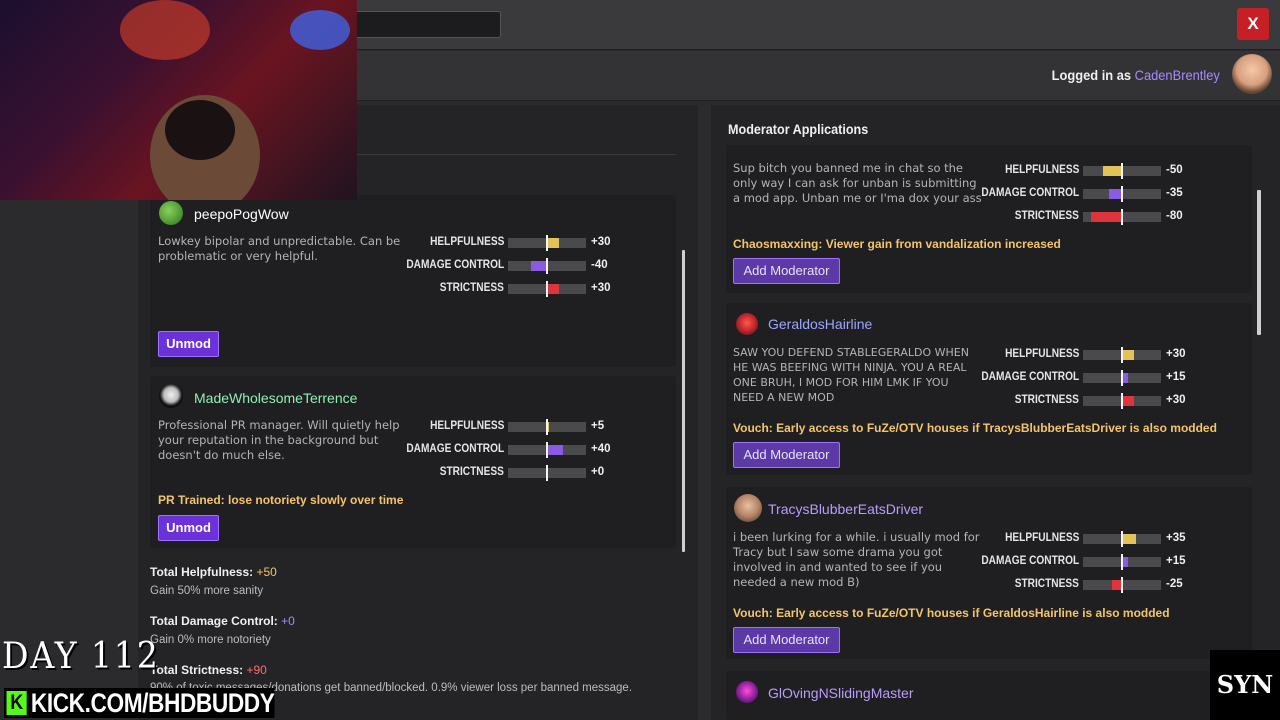  Describe the element at coordinates (207, 591) in the screenshot. I see `total-effect: Gain 50% more sanity` at that location.